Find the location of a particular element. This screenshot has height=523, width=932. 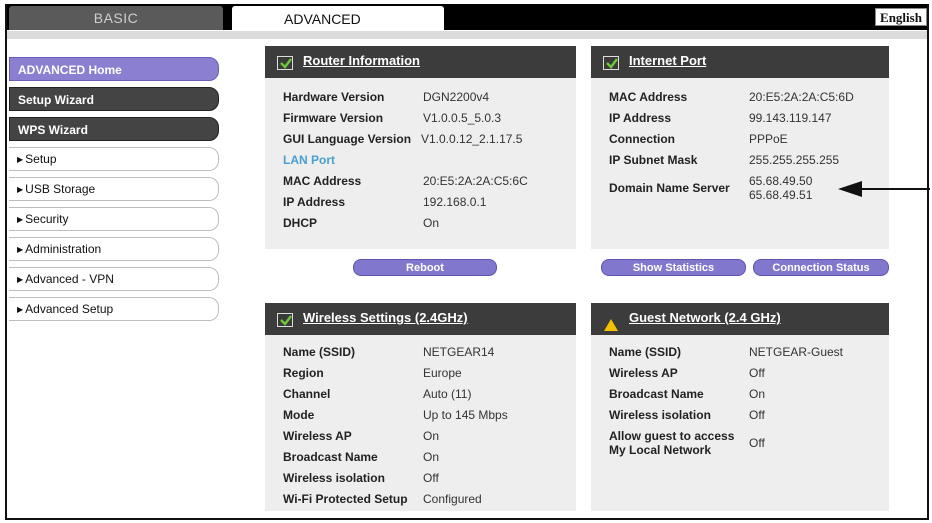

info-label: GUI Language Version is located at coordinates (347, 139).